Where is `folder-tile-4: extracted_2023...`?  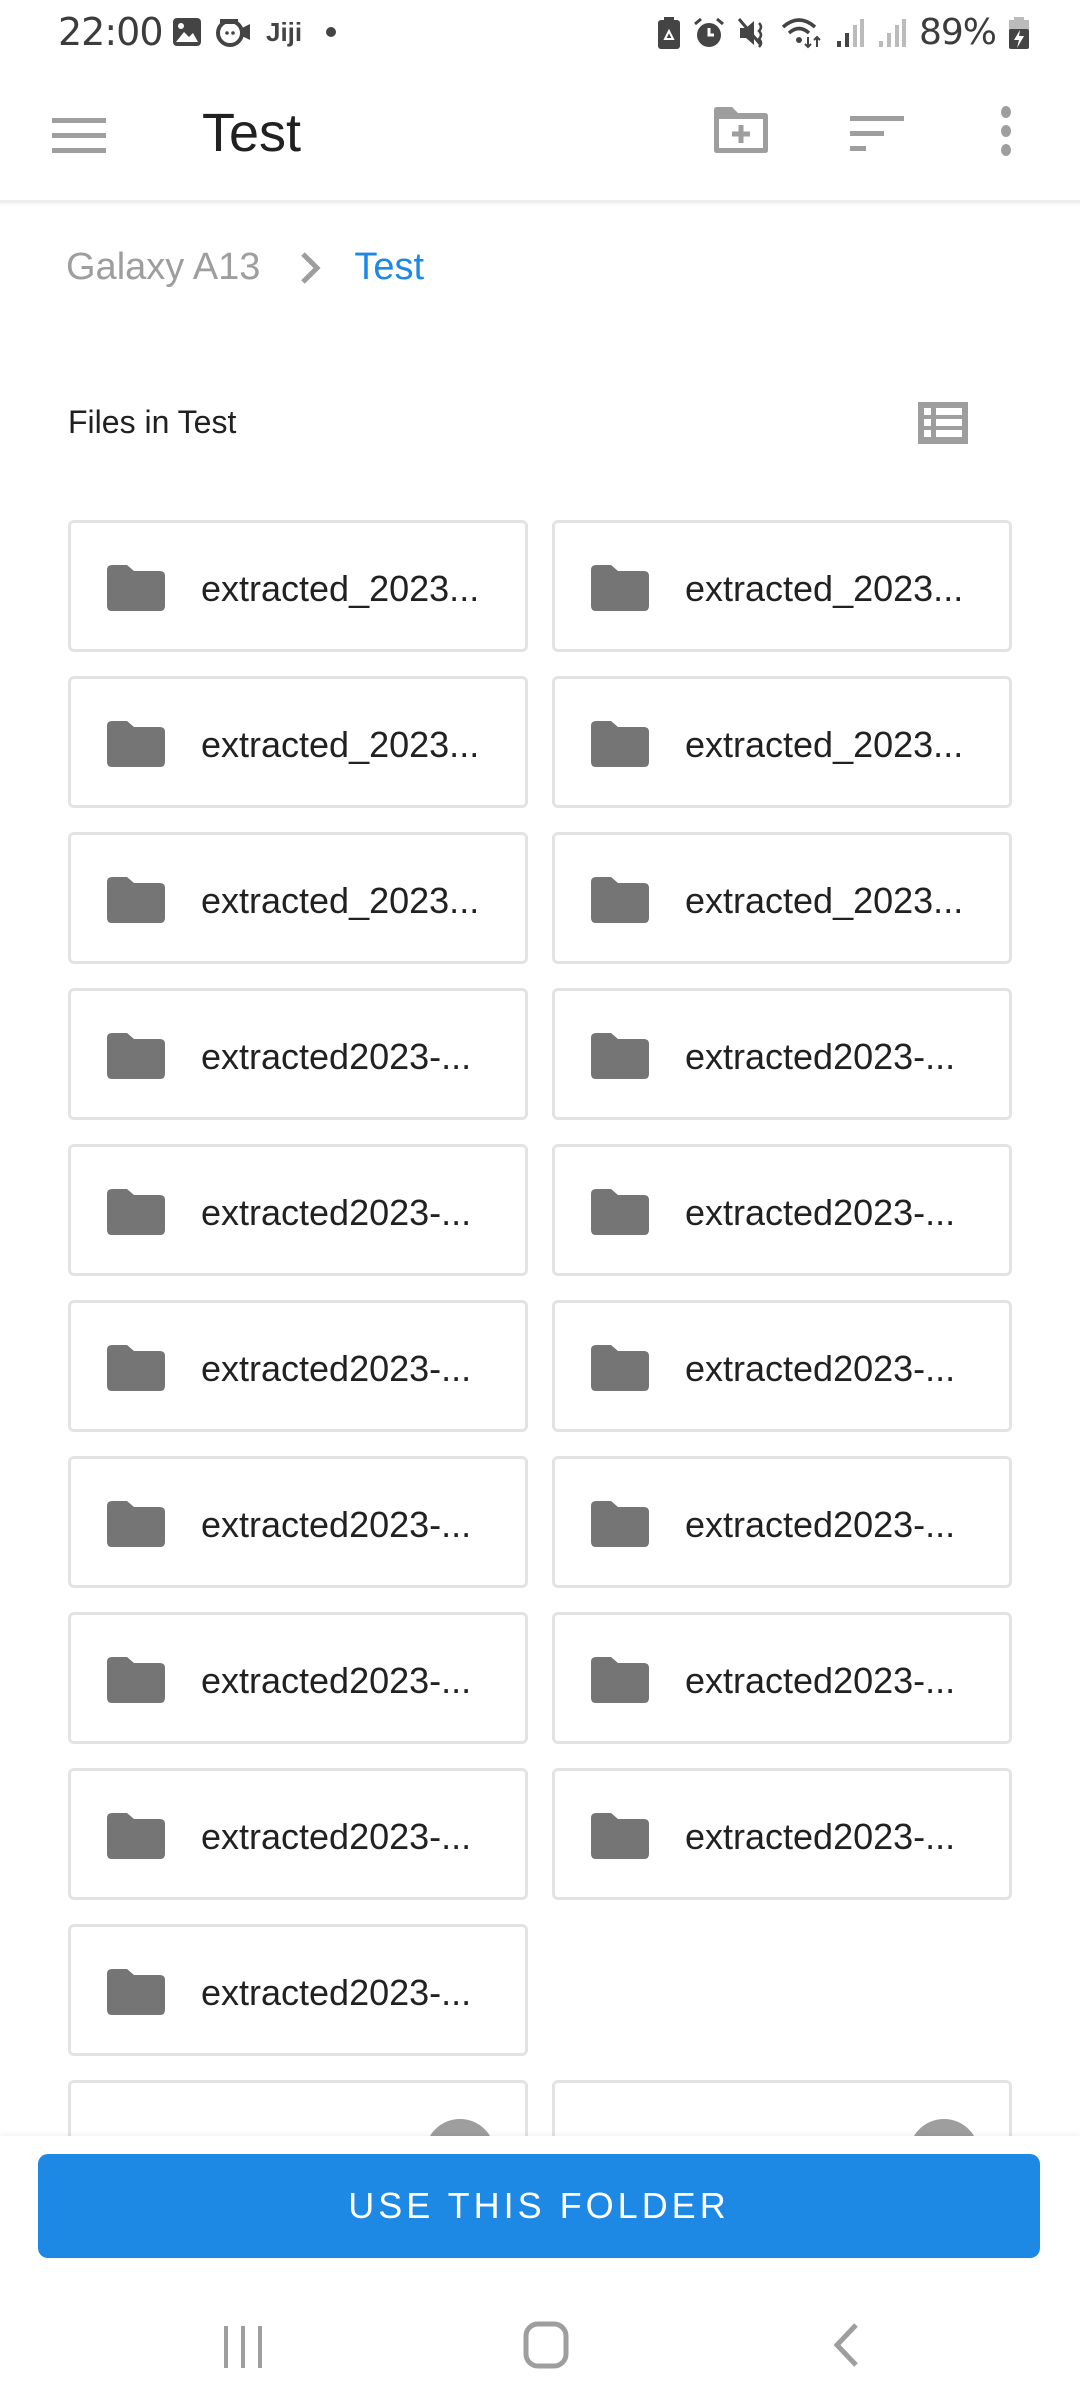 folder-tile-4: extracted_2023... is located at coordinates (782, 742).